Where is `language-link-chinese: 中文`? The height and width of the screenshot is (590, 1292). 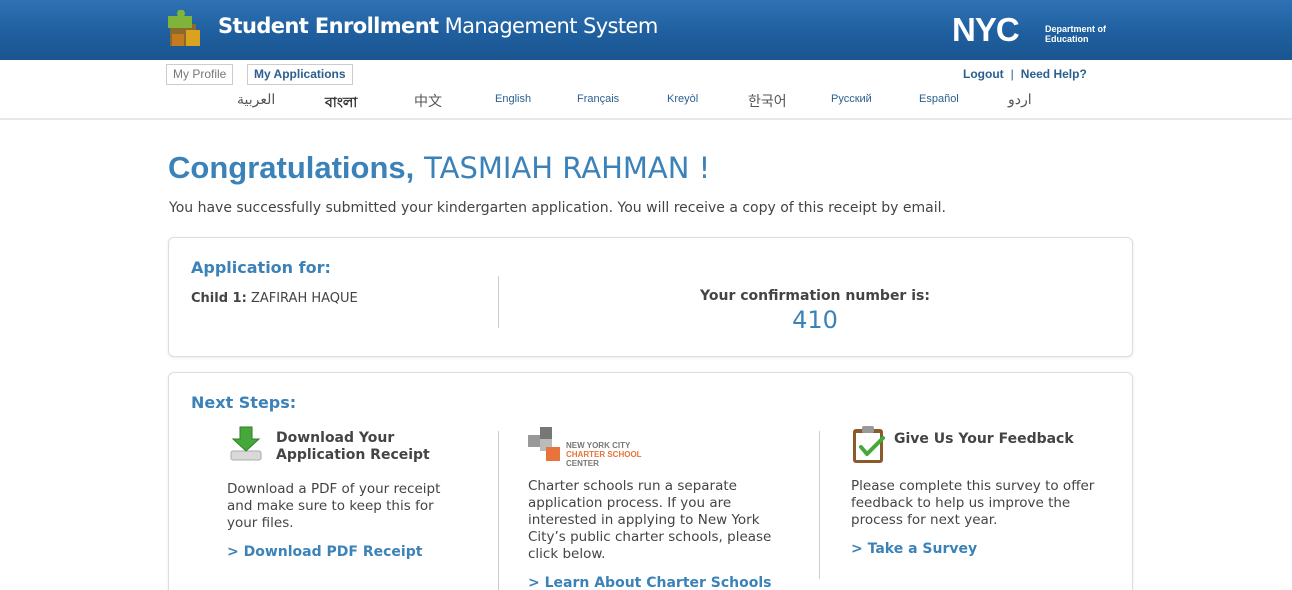
language-link-chinese: 中文 is located at coordinates (428, 101).